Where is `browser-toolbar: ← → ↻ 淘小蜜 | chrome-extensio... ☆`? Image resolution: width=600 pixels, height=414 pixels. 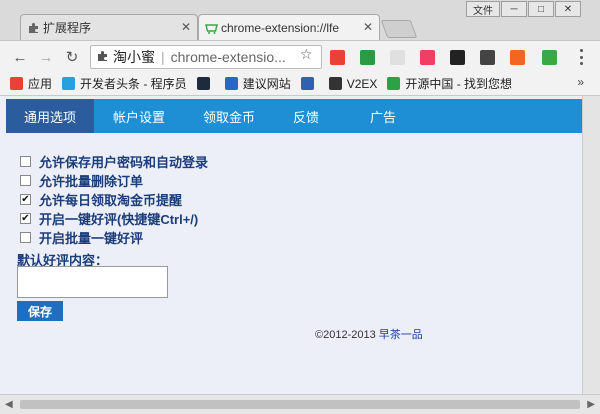 browser-toolbar: ← → ↻ 淘小蜜 | chrome-extensio... ☆ is located at coordinates (300, 56).